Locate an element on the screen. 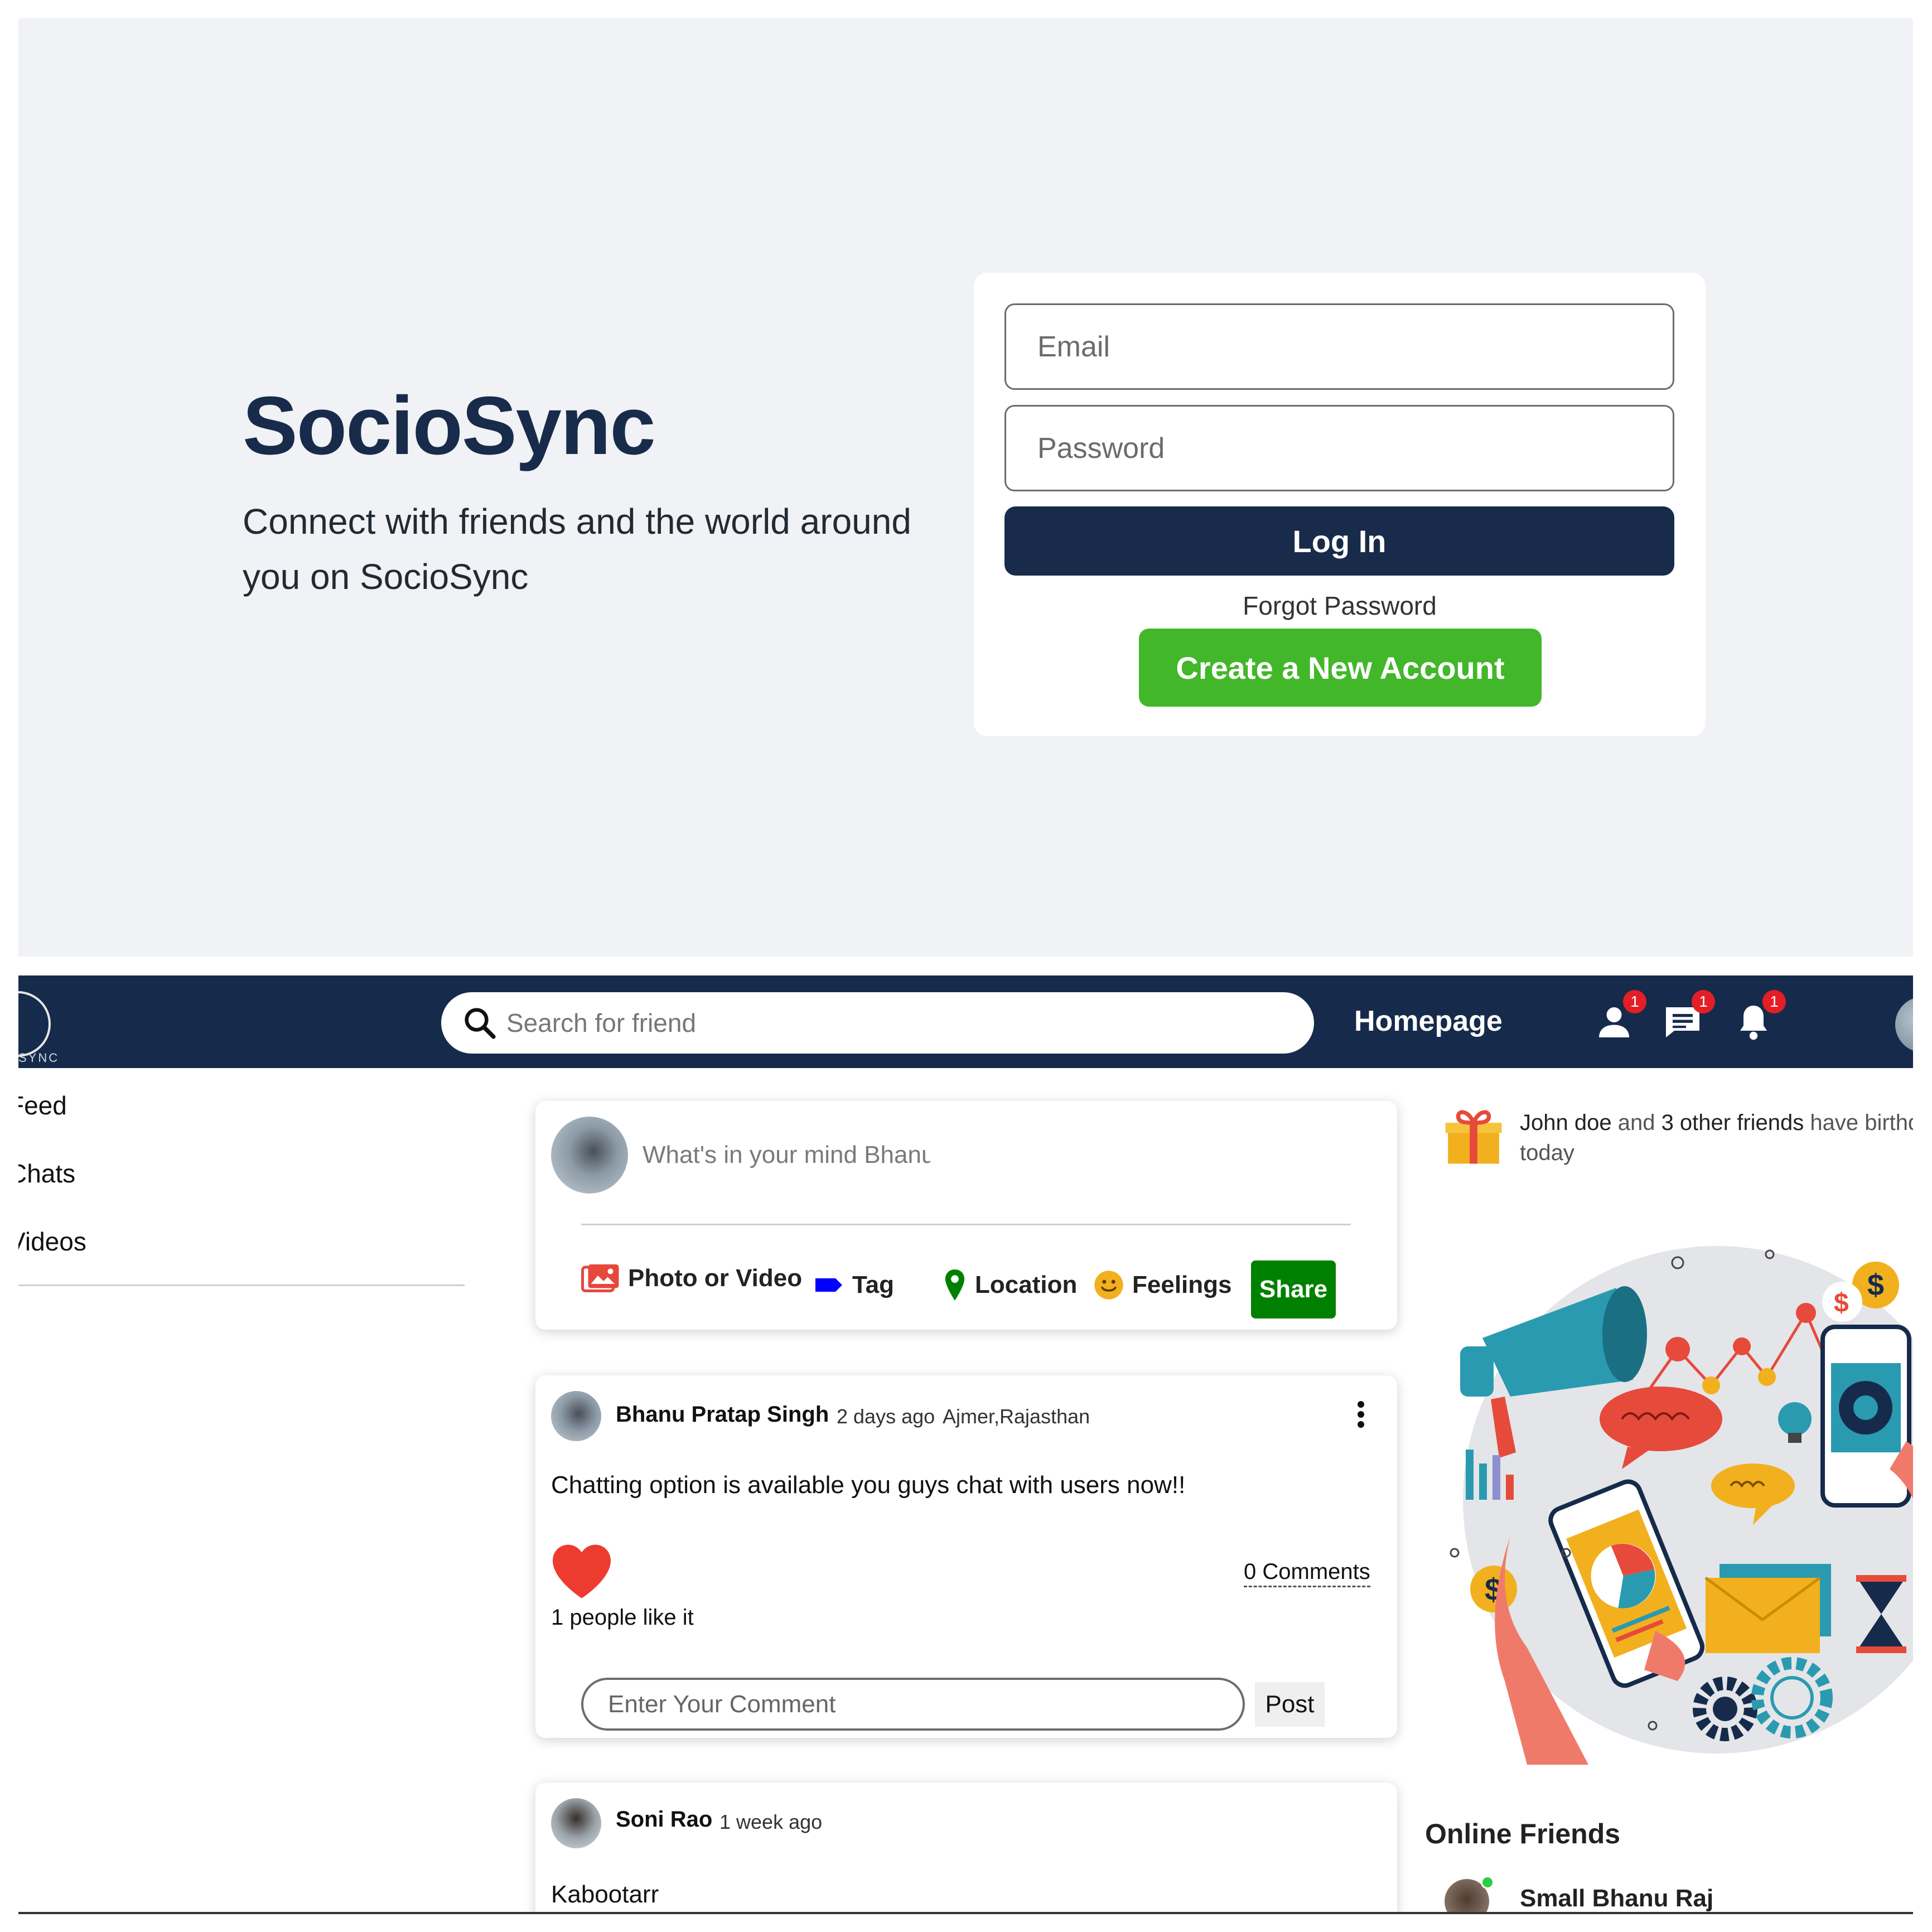  brand-title: SocioSync is located at coordinates (449, 426).